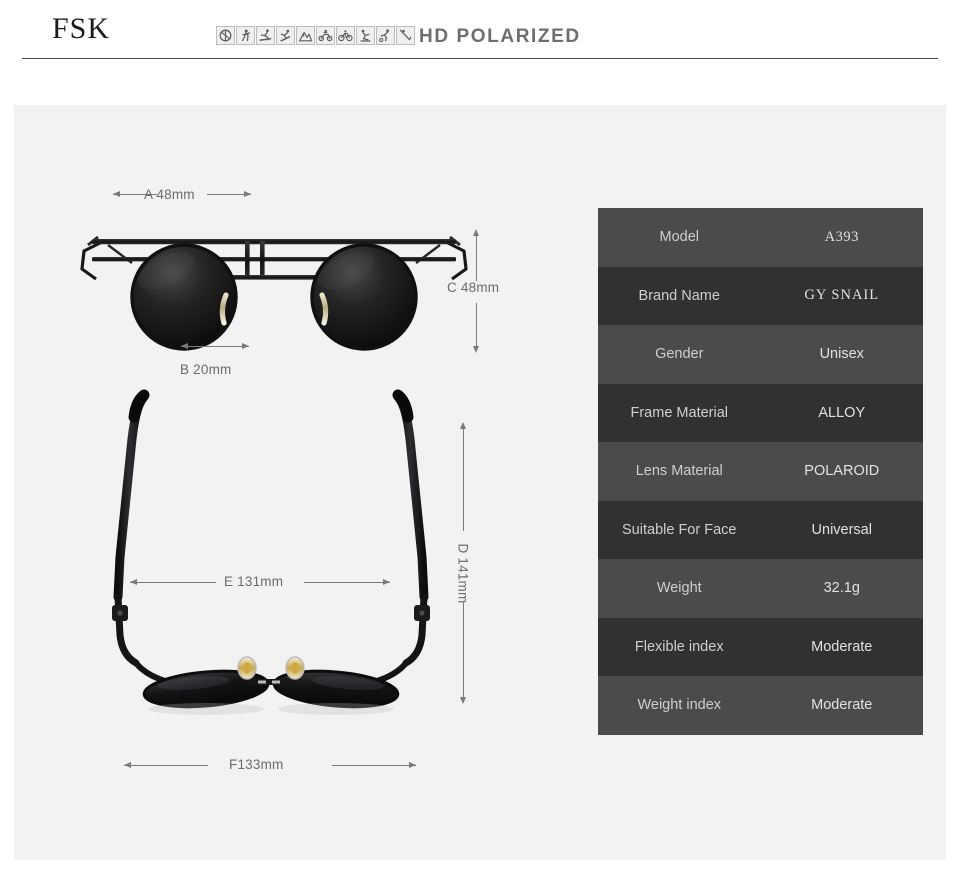  What do you see at coordinates (841, 588) in the screenshot?
I see `spec-value: 32.1g` at bounding box center [841, 588].